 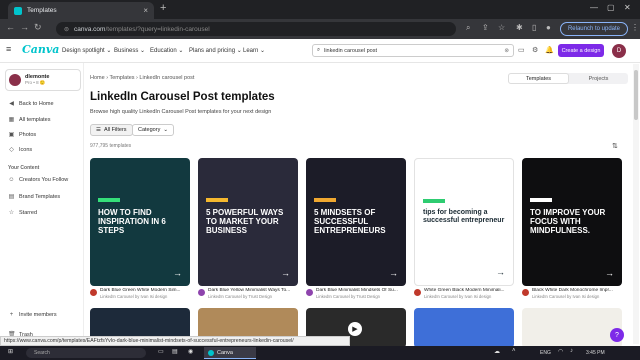 What do you see at coordinates (535, 50) in the screenshot?
I see `settings-icon: ⚙` at bounding box center [535, 50].